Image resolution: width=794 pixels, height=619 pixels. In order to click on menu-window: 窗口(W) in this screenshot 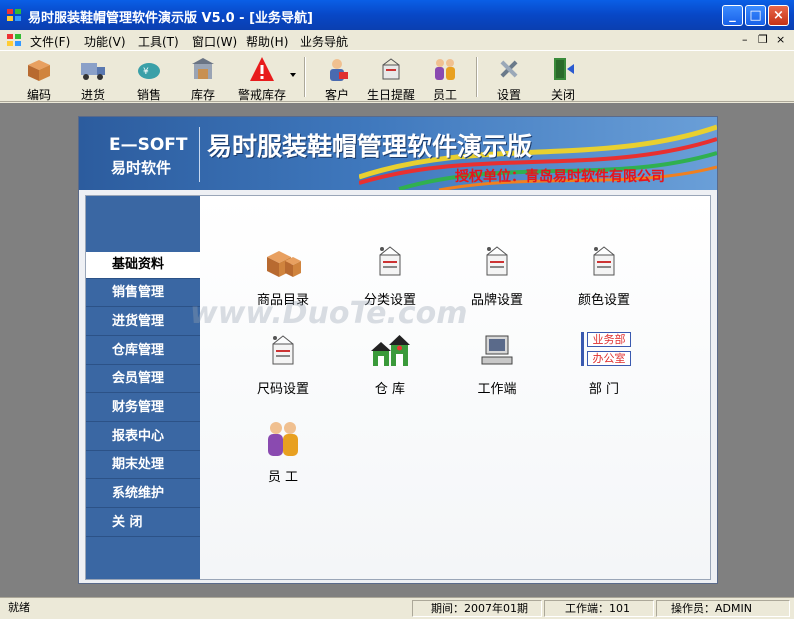, I will do `click(214, 41)`.